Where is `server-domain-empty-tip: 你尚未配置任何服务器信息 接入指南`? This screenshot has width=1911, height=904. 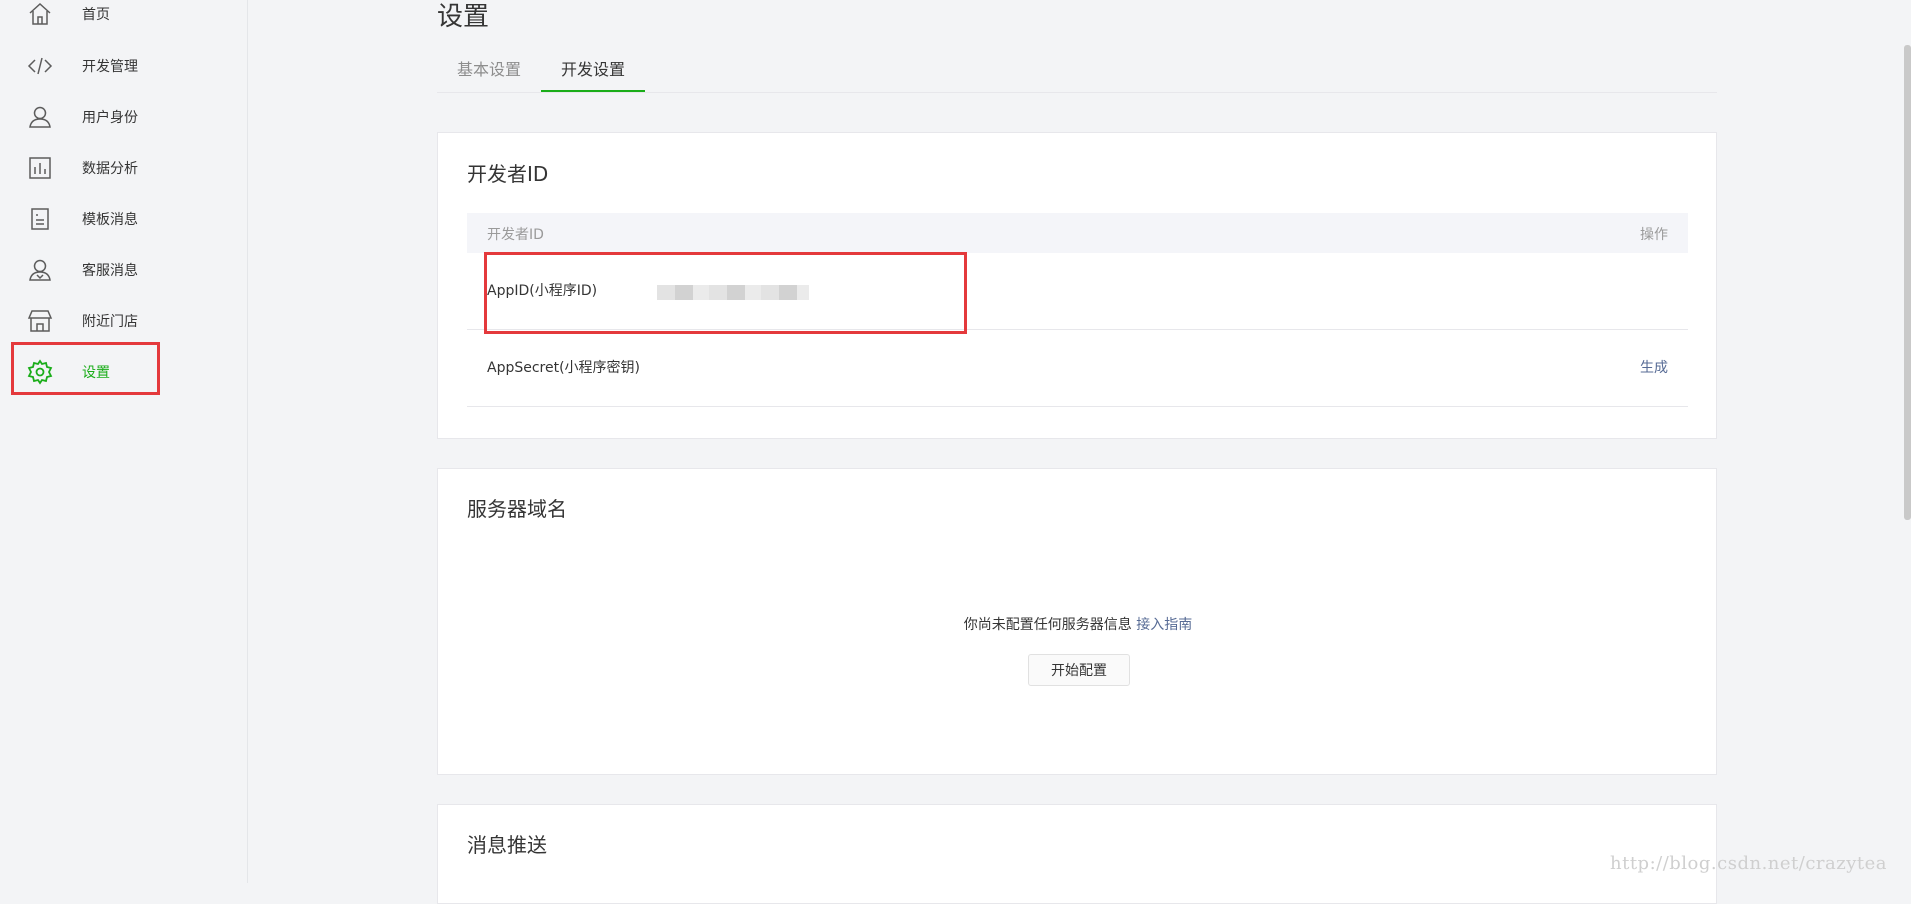 server-domain-empty-tip: 你尚未配置任何服务器信息 接入指南 is located at coordinates (1078, 624).